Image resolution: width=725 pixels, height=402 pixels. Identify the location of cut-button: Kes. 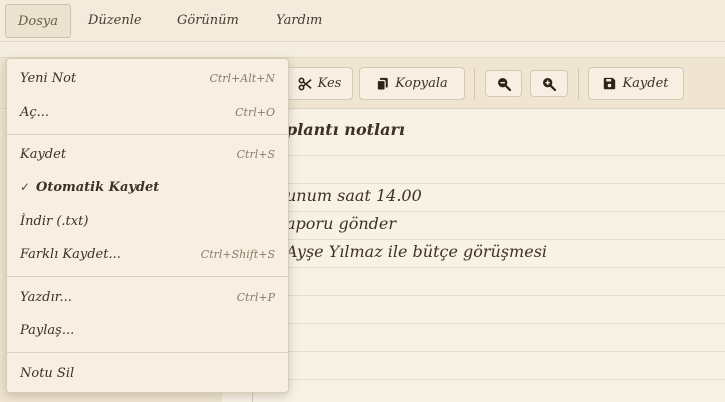
(319, 83).